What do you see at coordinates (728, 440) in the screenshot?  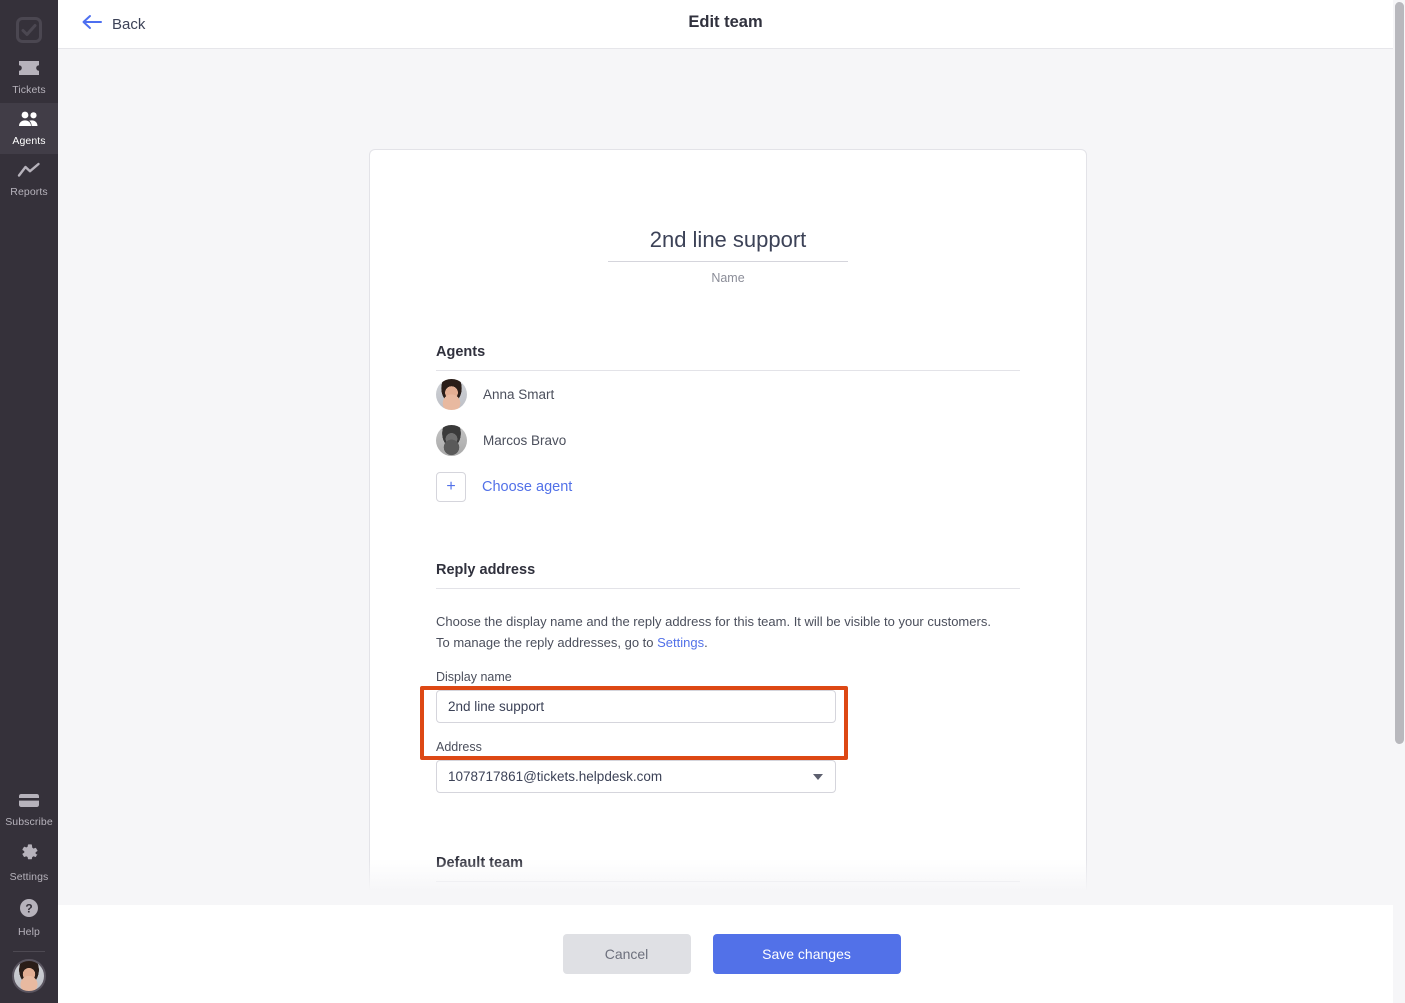 I see `agent-row: Marcos Bravo` at bounding box center [728, 440].